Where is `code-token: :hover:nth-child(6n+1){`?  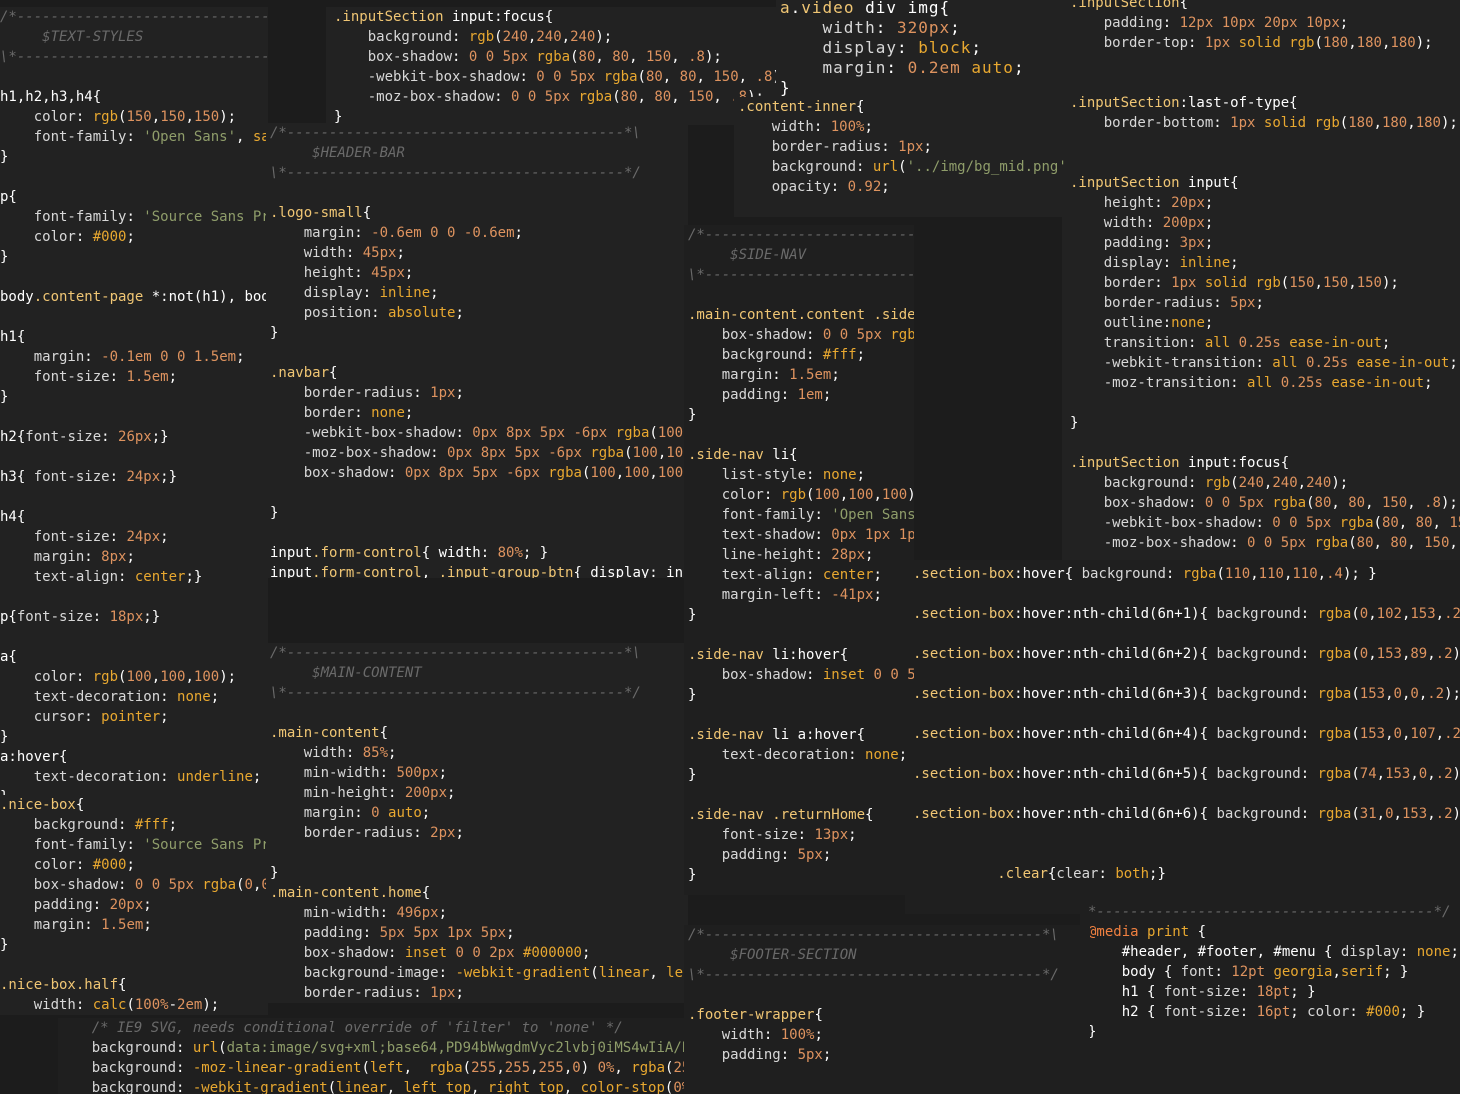
code-token: :hover:nth-child(6n+1){ is located at coordinates (1115, 614).